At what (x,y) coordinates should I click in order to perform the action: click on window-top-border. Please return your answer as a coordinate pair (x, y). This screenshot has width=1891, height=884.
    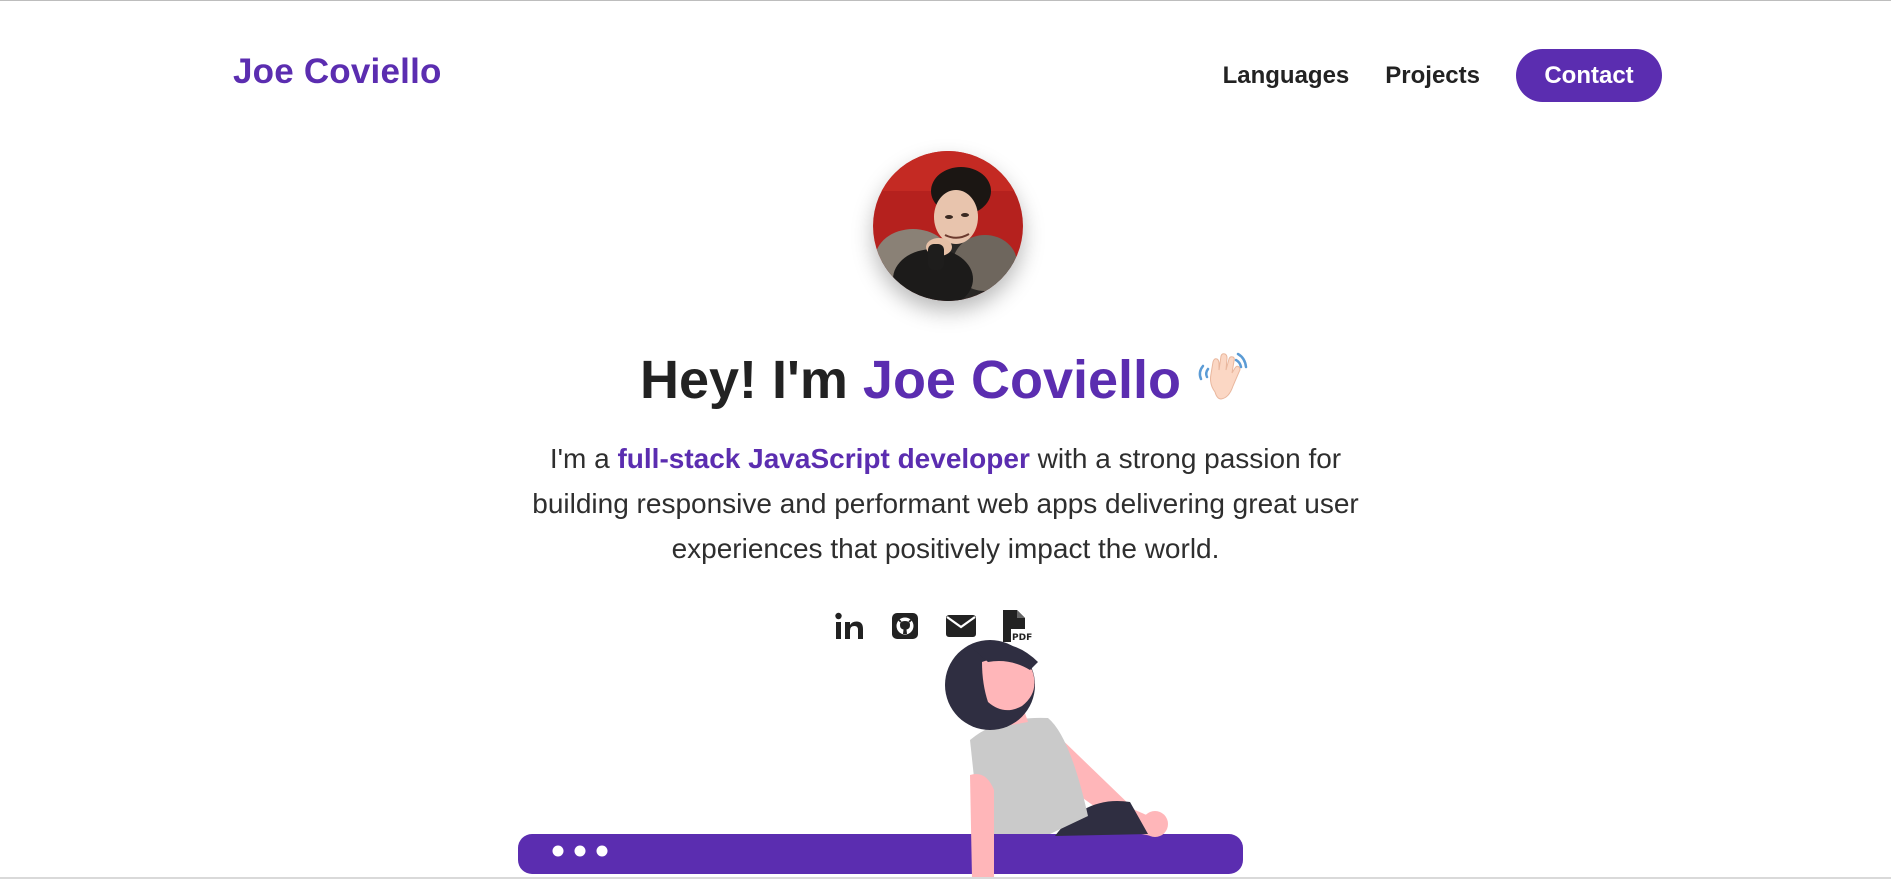
    Looking at the image, I should click on (945, 0).